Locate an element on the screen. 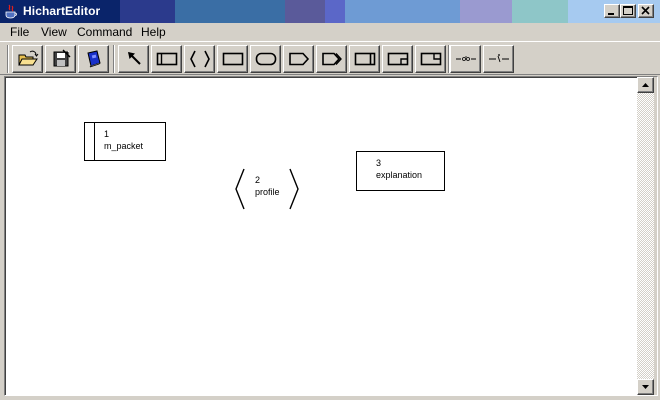 The image size is (660, 400). box-corner-tool-button is located at coordinates (397, 59).